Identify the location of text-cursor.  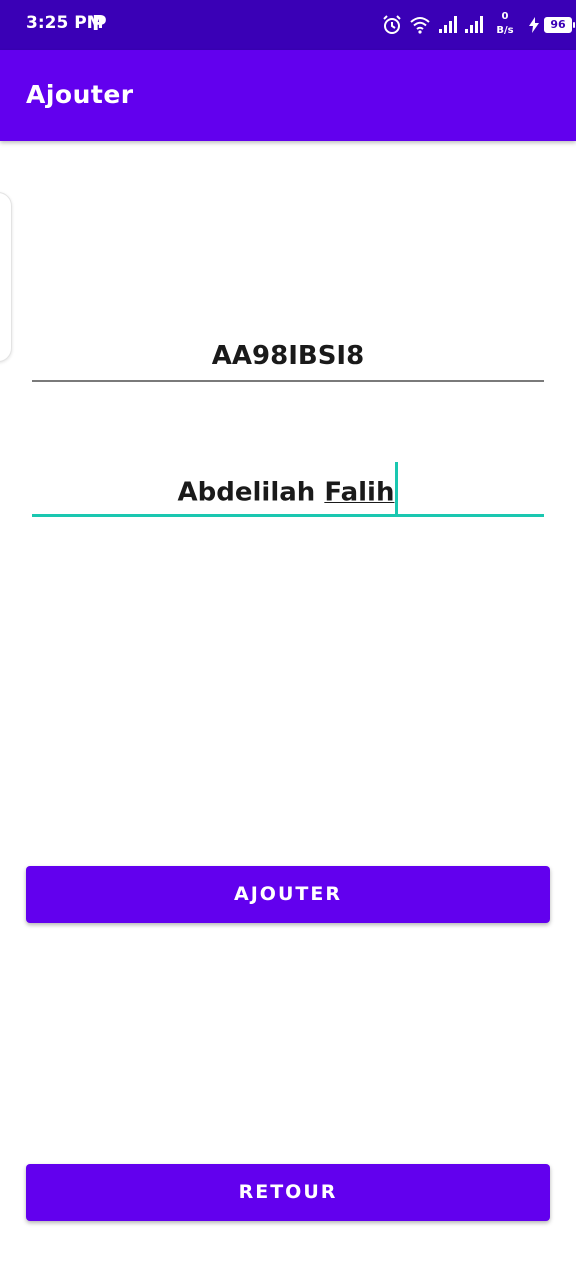
(397, 489).